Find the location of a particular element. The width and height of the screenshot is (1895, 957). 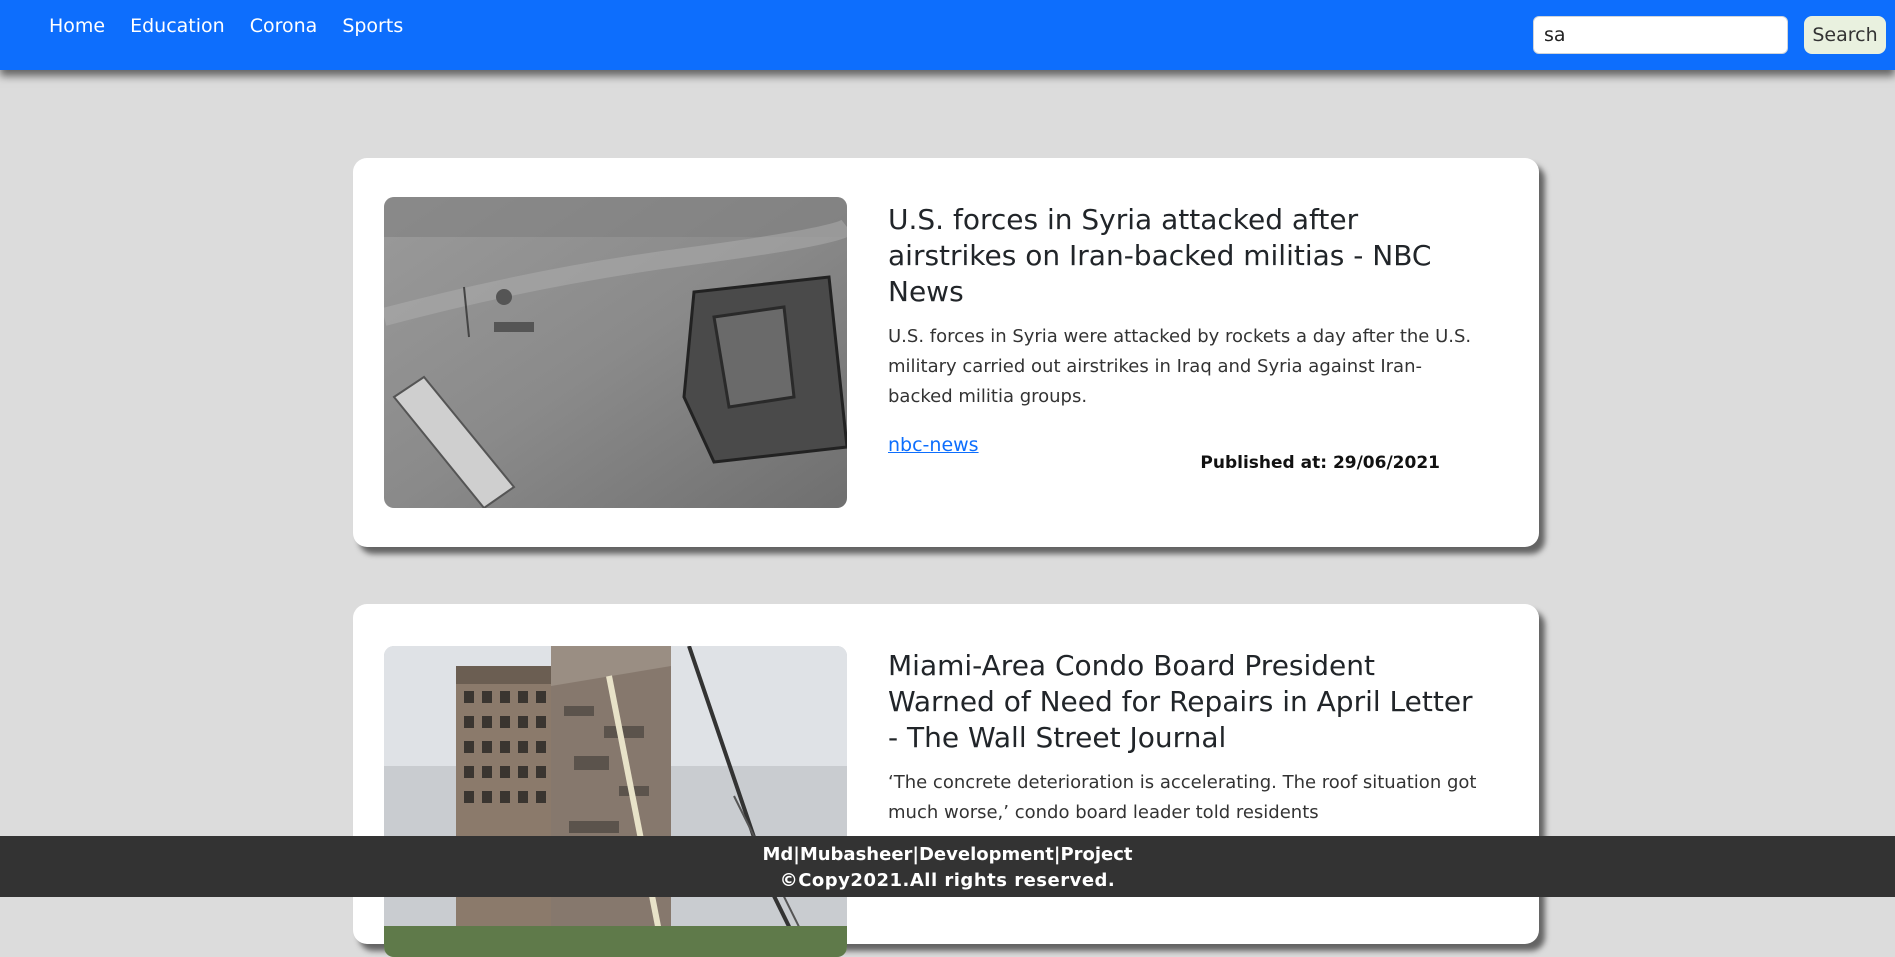

aerial-photo-image is located at coordinates (615, 352).